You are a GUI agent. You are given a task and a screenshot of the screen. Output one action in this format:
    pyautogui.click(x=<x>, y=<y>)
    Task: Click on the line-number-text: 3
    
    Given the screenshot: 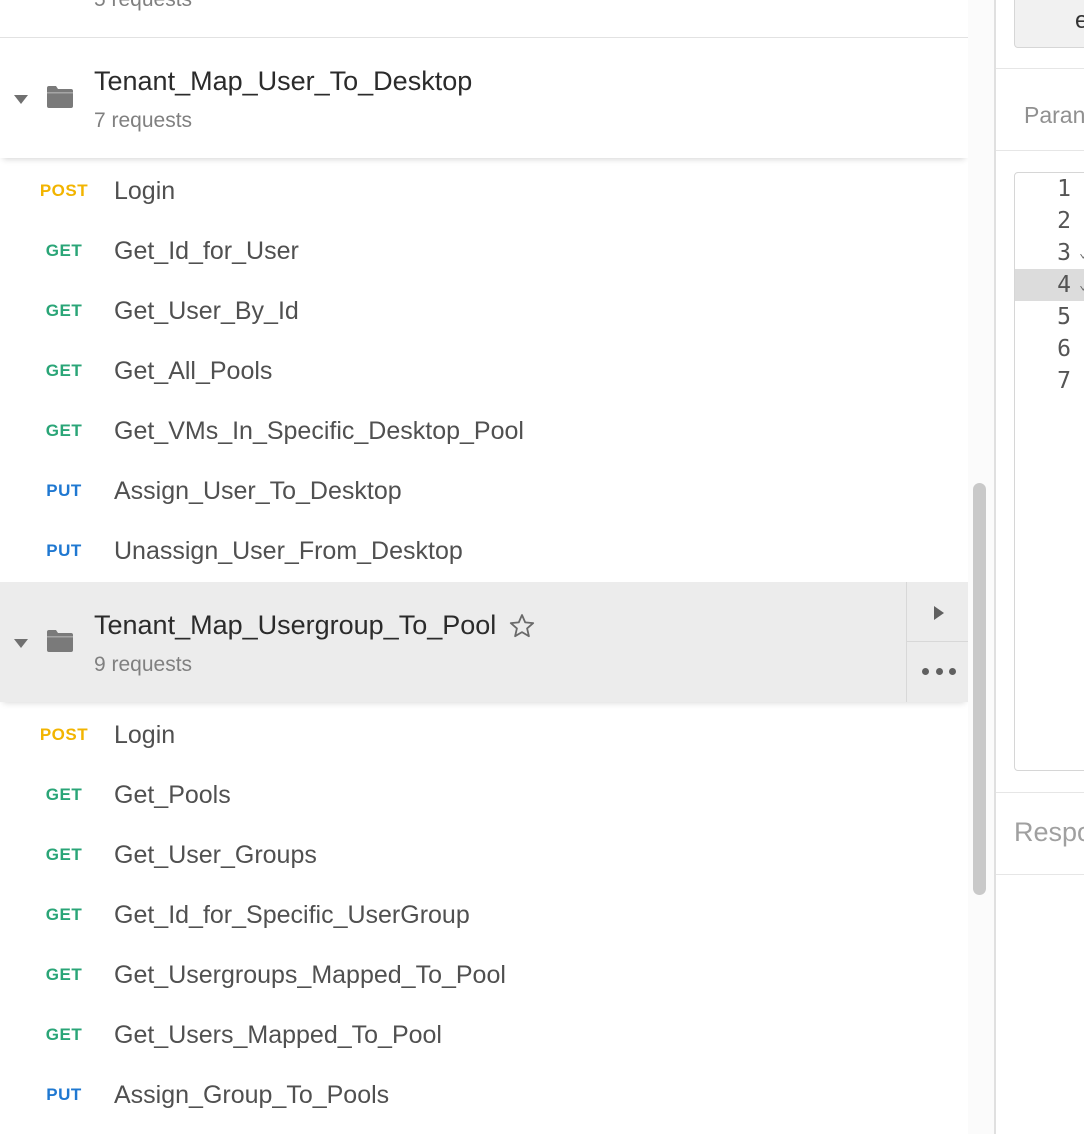 What is the action you would take?
    pyautogui.click(x=1064, y=253)
    